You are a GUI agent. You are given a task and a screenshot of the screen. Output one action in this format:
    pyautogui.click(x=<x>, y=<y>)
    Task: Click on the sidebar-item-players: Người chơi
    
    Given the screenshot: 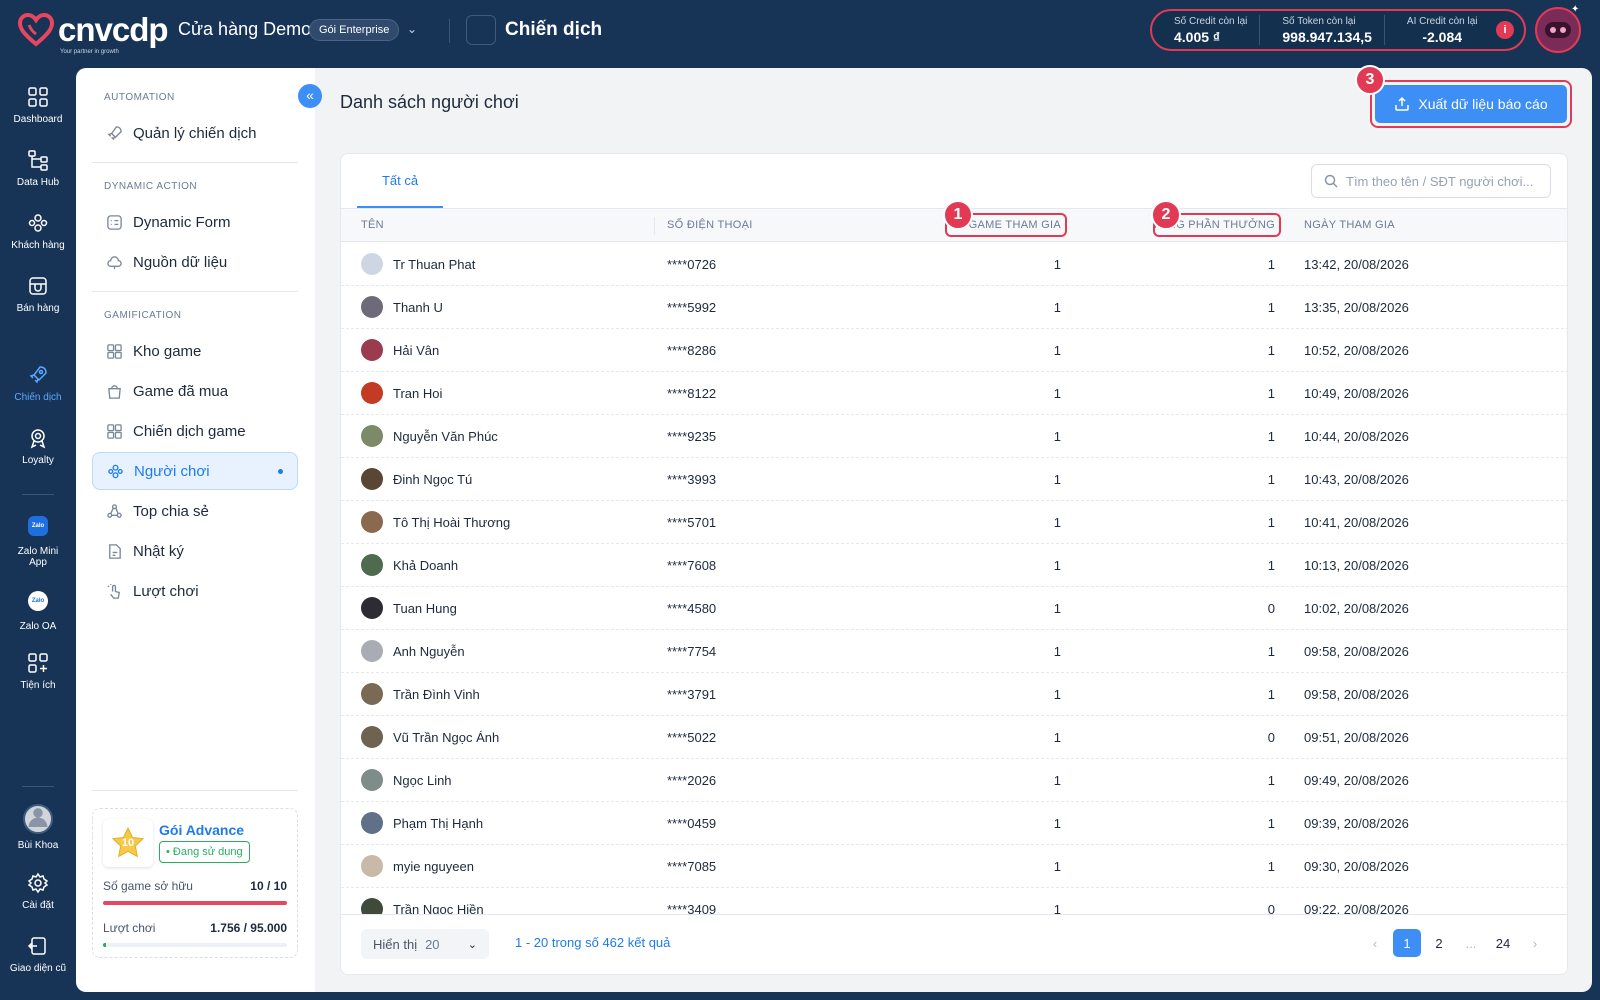 What is the action you would take?
    pyautogui.click(x=195, y=471)
    